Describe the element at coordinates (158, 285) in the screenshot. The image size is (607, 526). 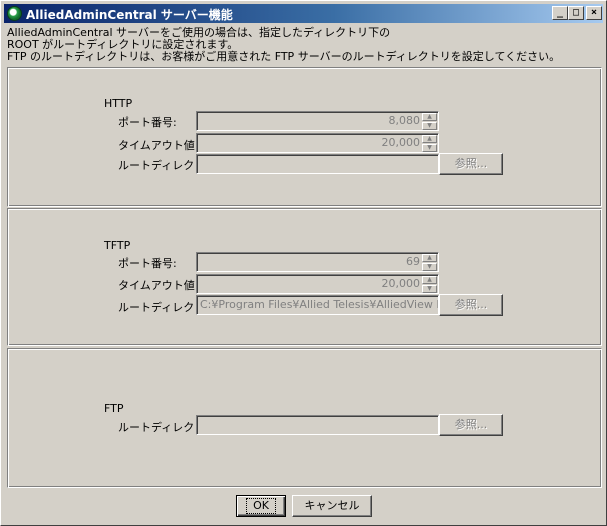
I see `tftp-timeout-label: タイムアウト値:` at that location.